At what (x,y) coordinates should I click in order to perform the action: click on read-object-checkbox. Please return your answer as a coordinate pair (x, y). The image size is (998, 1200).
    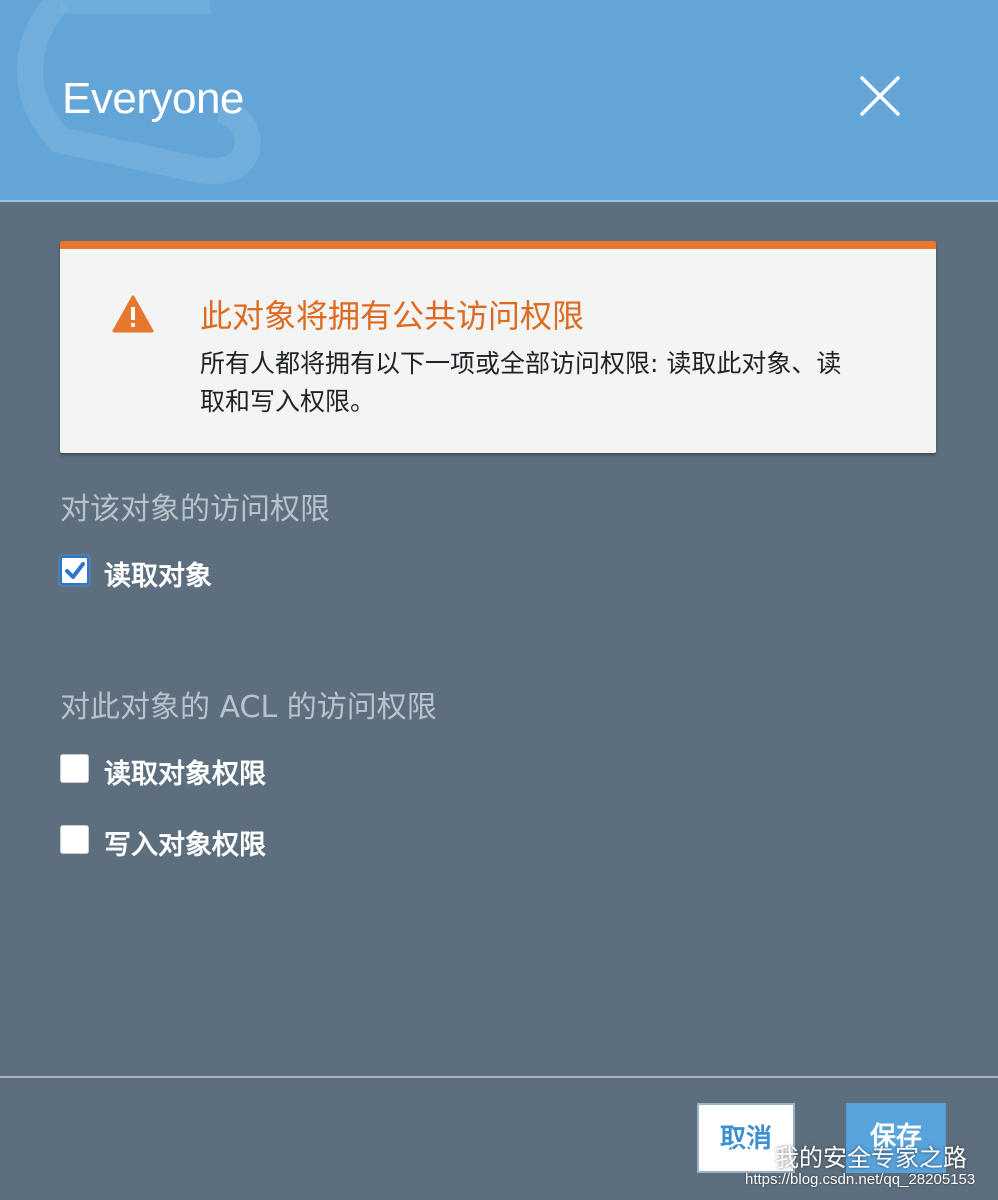
    Looking at the image, I should click on (74, 570).